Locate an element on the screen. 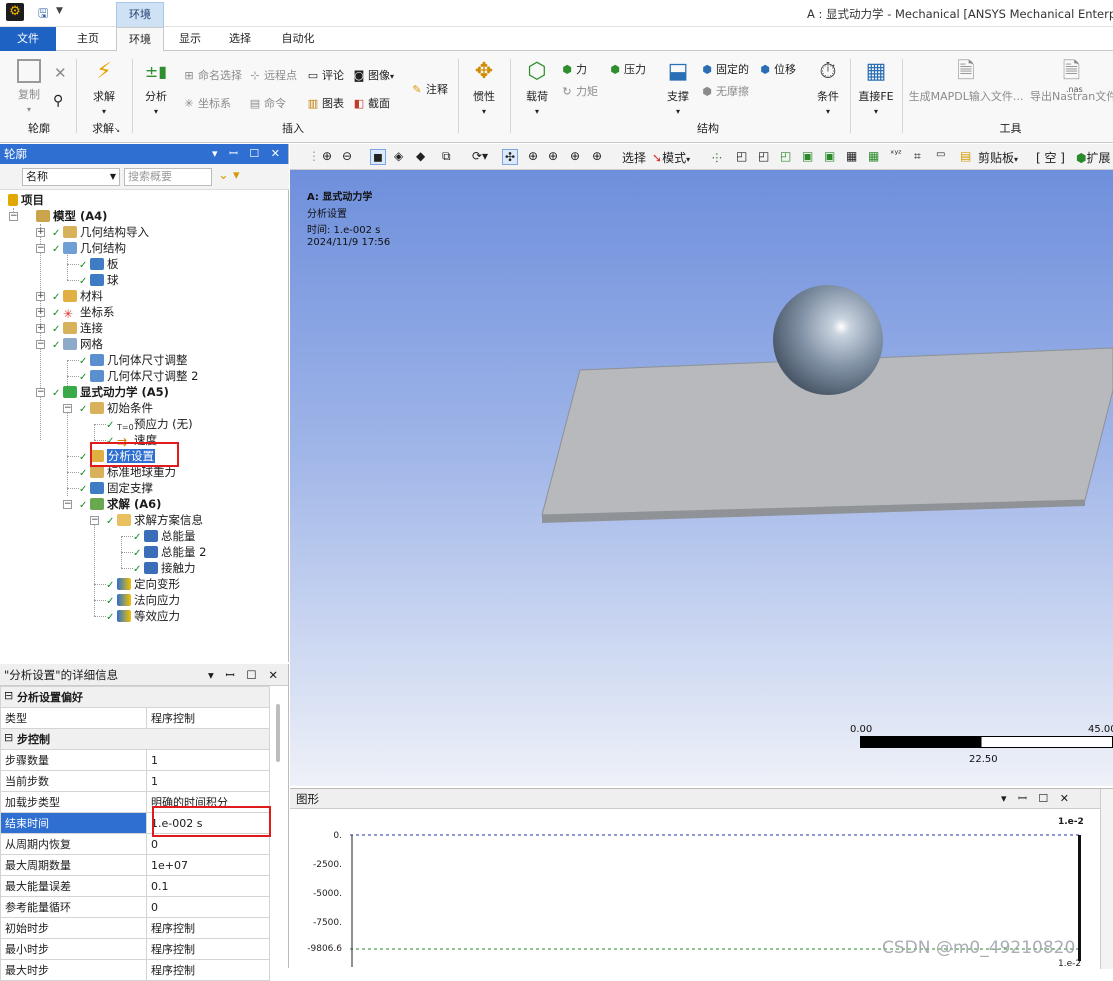 This screenshot has height=981, width=1113. tree-node-body-sizing: ✓ 几何体尺寸调整 is located at coordinates (133, 360).